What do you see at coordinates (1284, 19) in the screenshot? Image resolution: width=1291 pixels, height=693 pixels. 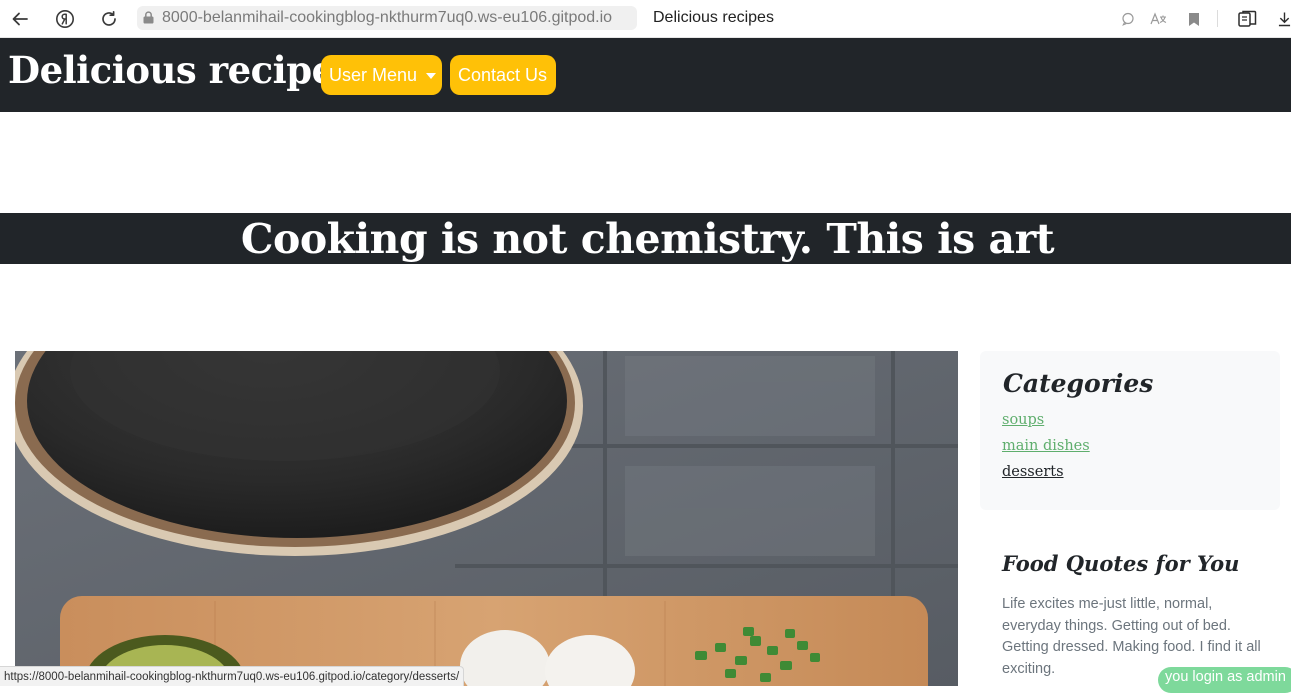 I see `download-icon` at bounding box center [1284, 19].